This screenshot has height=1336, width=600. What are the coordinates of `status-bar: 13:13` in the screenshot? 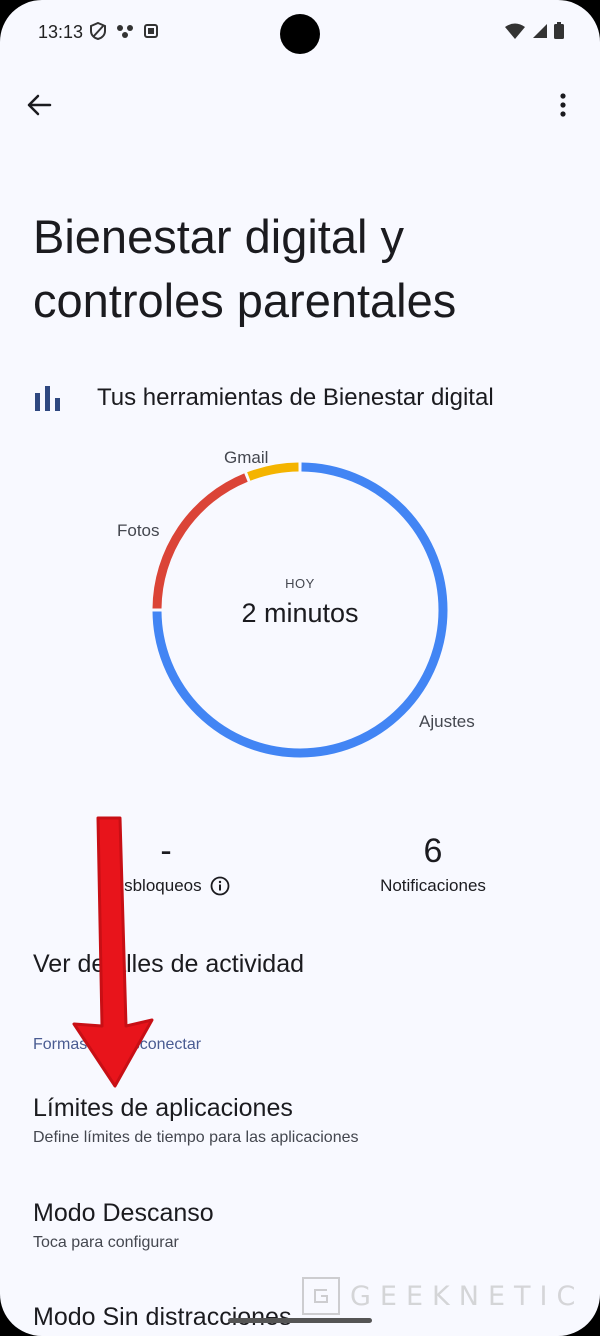 It's located at (300, 33).